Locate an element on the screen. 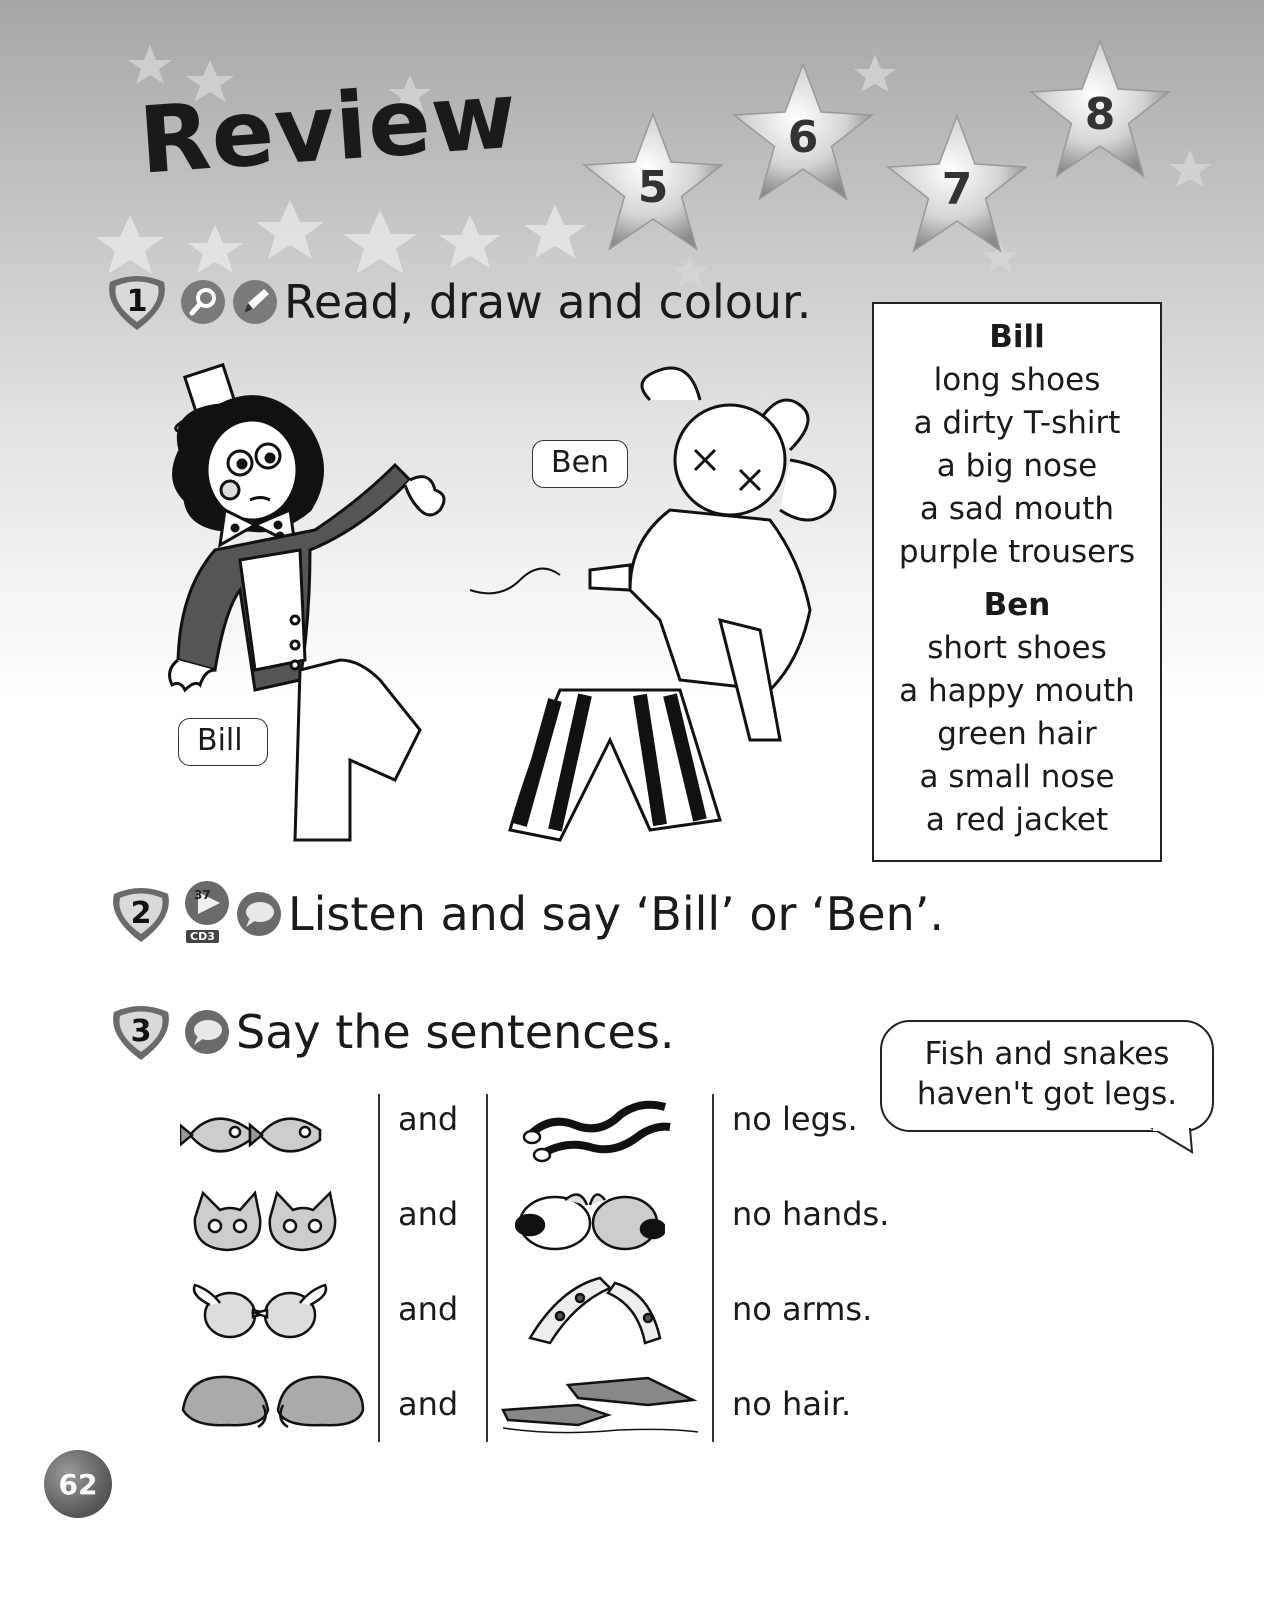 This screenshot has width=1264, height=1607. exercise-3-number-badge: 3 is located at coordinates (141, 1032).